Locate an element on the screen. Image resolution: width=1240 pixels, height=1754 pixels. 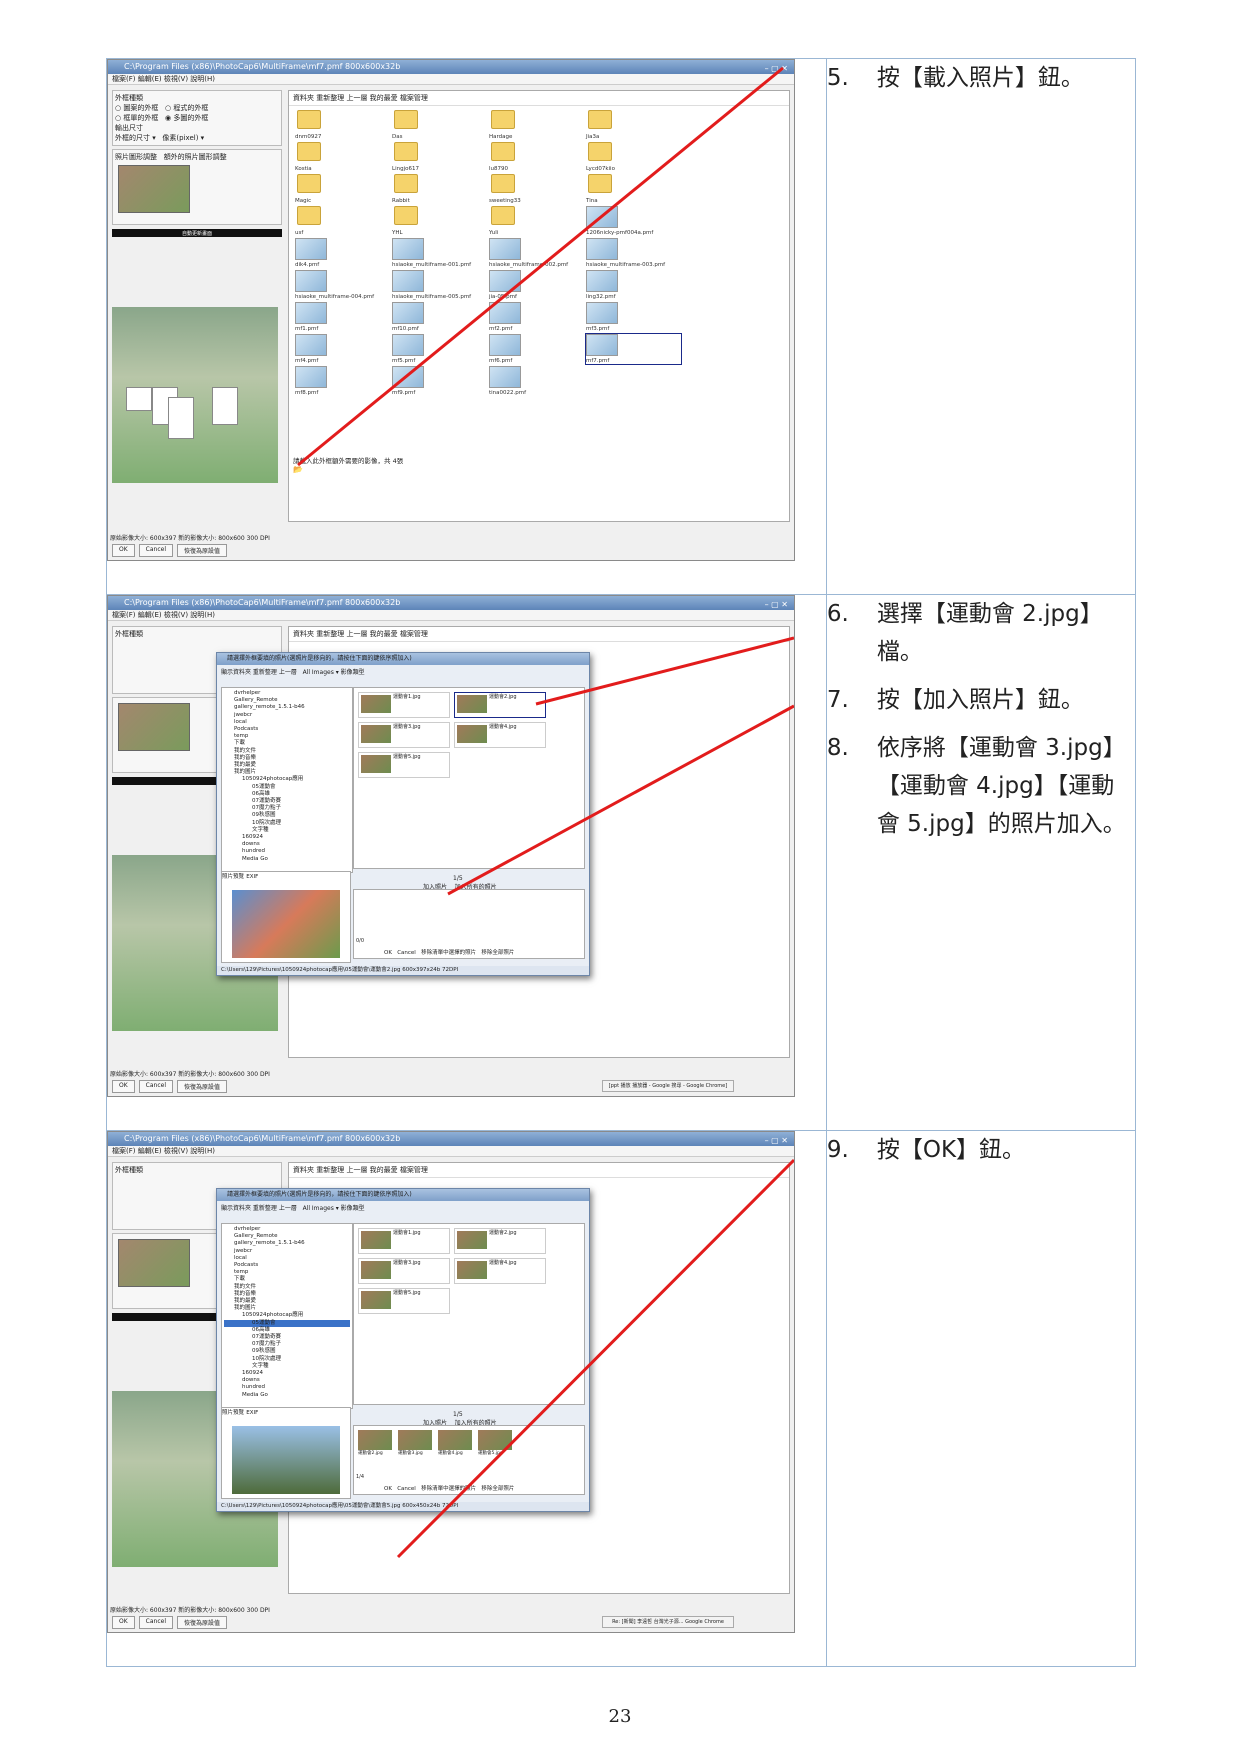
selected-photo: 運動會2.jpg is located at coordinates (376, 1445).